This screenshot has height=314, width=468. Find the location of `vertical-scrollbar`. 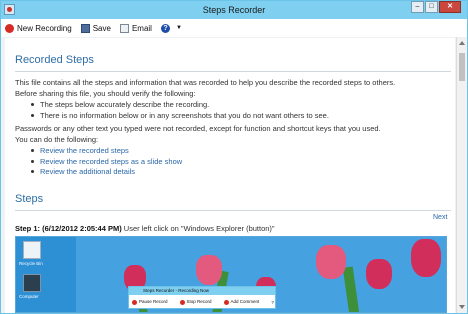

vertical-scrollbar is located at coordinates (461, 175).